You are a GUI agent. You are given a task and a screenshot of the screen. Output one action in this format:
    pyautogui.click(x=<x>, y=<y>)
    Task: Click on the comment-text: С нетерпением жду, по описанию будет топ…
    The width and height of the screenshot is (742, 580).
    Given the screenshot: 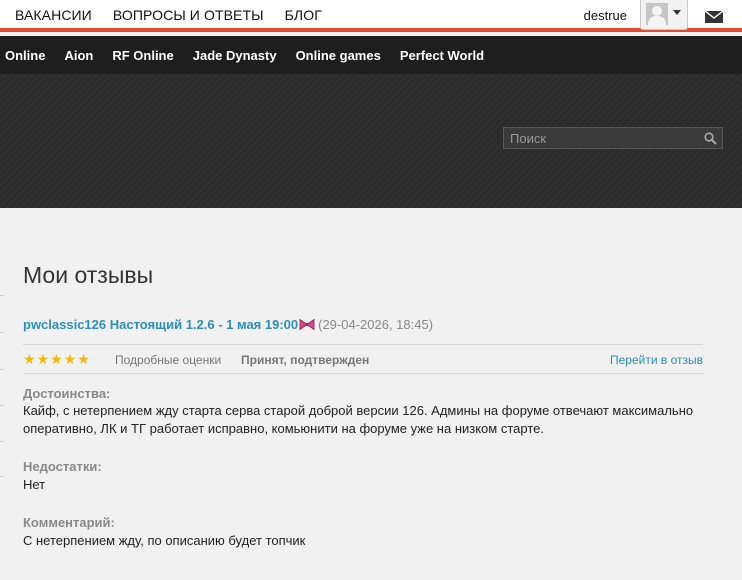 What is the action you would take?
    pyautogui.click(x=164, y=540)
    